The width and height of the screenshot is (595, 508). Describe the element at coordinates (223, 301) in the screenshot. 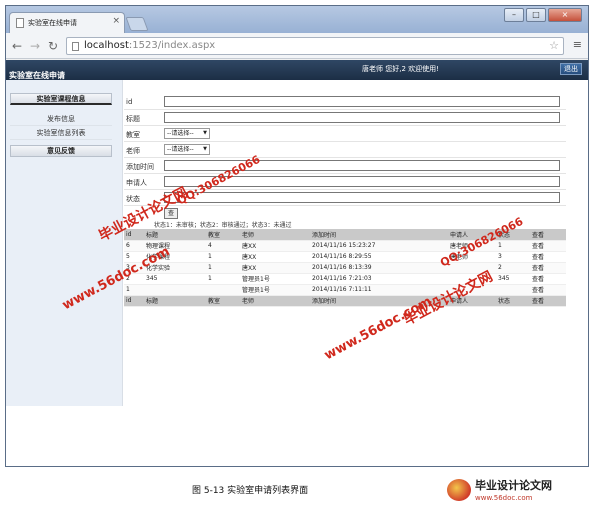

I see `column-footer: 教室` at that location.